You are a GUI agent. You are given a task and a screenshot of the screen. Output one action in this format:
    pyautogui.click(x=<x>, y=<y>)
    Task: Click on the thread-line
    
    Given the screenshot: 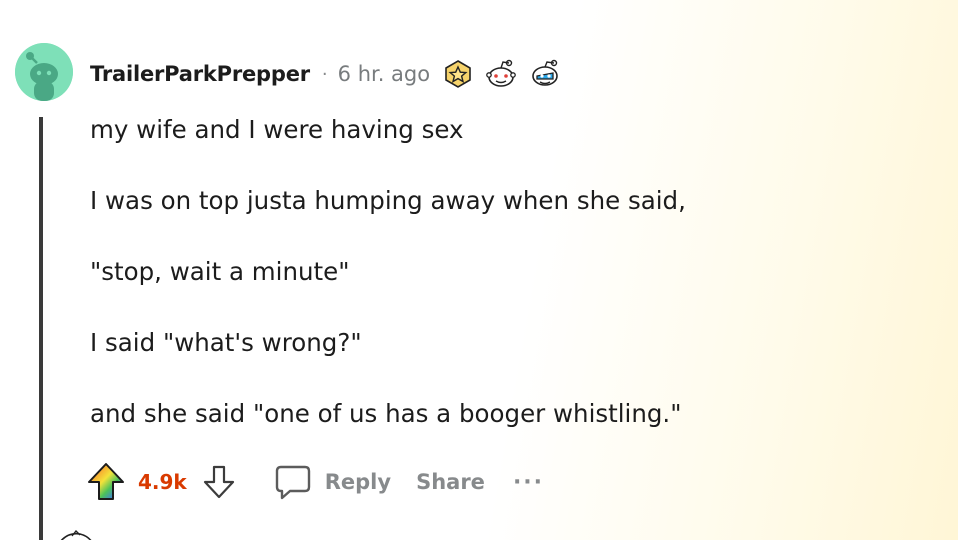 What is the action you would take?
    pyautogui.click(x=41, y=328)
    